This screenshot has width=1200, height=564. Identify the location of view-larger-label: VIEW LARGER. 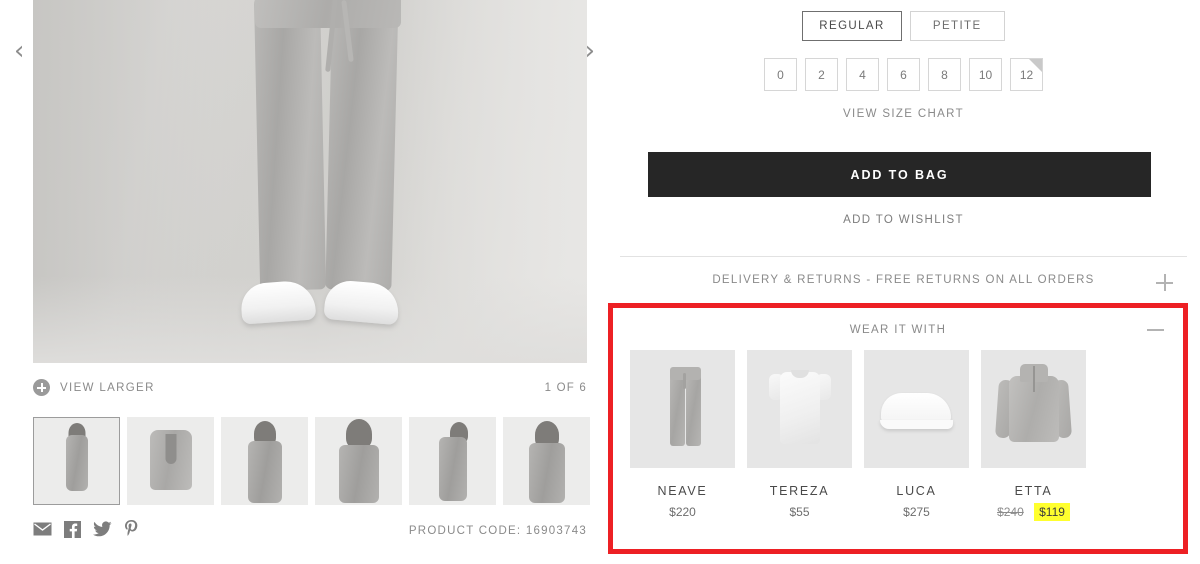
(107, 387).